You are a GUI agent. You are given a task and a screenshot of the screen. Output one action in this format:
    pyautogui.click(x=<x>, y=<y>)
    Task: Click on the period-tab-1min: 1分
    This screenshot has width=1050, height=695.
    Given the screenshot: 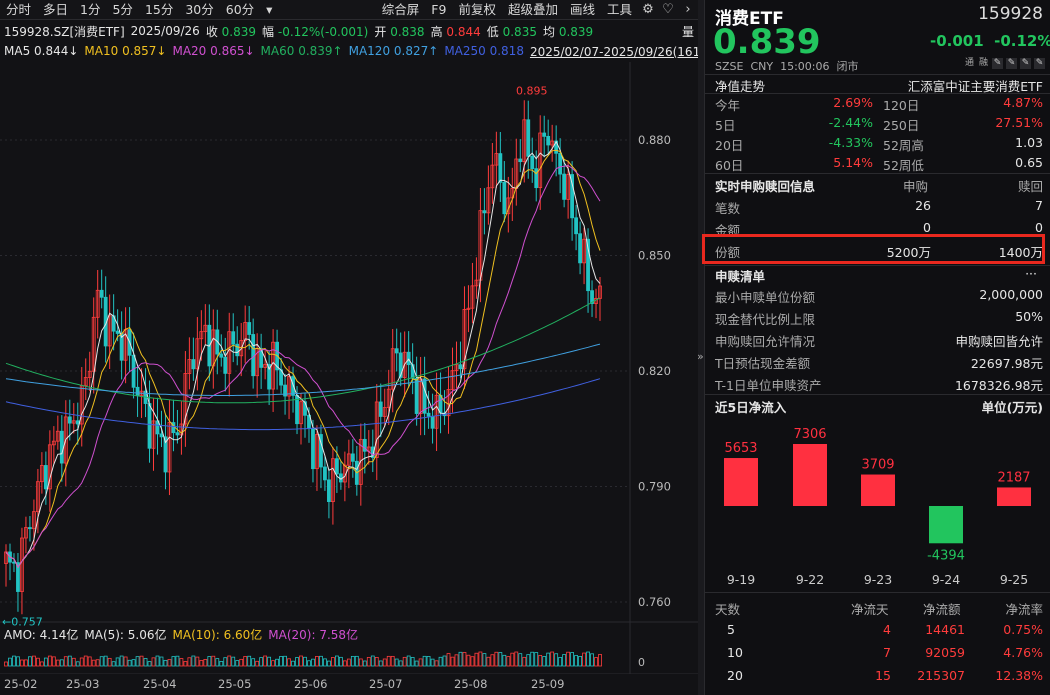 What is the action you would take?
    pyautogui.click(x=90, y=10)
    